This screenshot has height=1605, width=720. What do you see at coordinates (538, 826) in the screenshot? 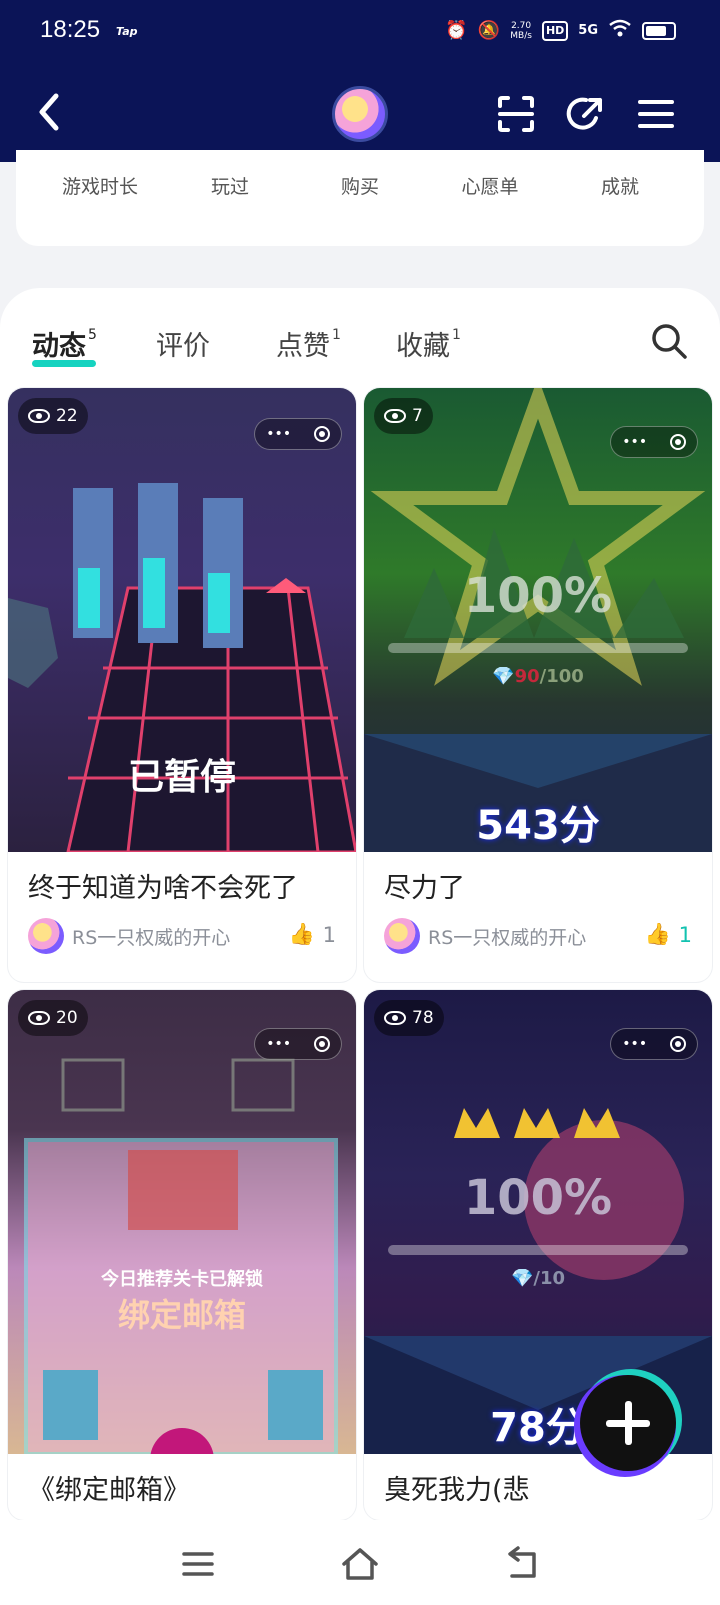
I see `score-label: 543分` at bounding box center [538, 826].